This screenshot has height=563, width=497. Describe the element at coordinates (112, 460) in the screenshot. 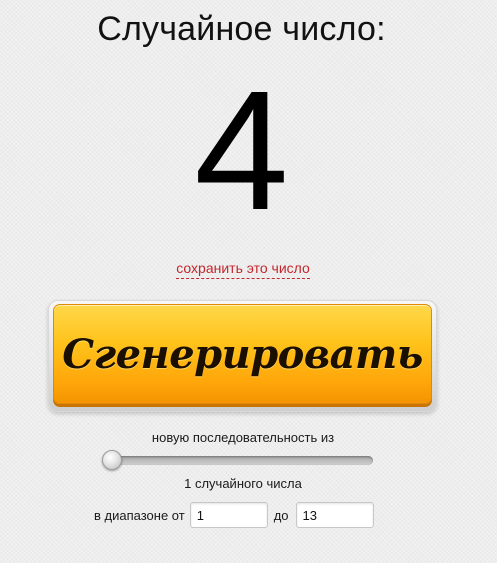

I see `count-slider-handle` at that location.